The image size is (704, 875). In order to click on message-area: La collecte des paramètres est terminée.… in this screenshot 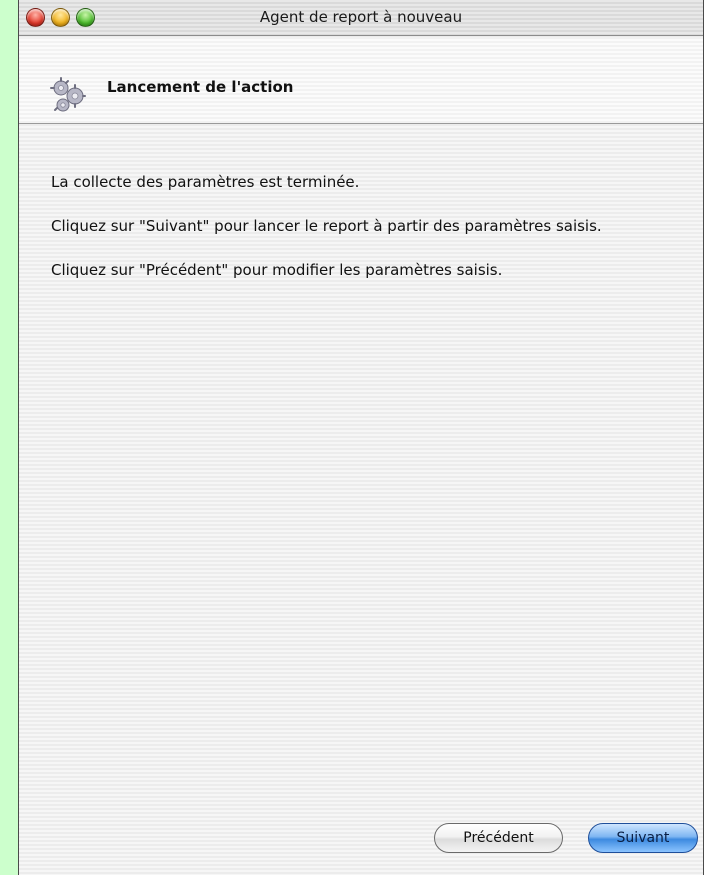, I will do `click(375, 237)`.